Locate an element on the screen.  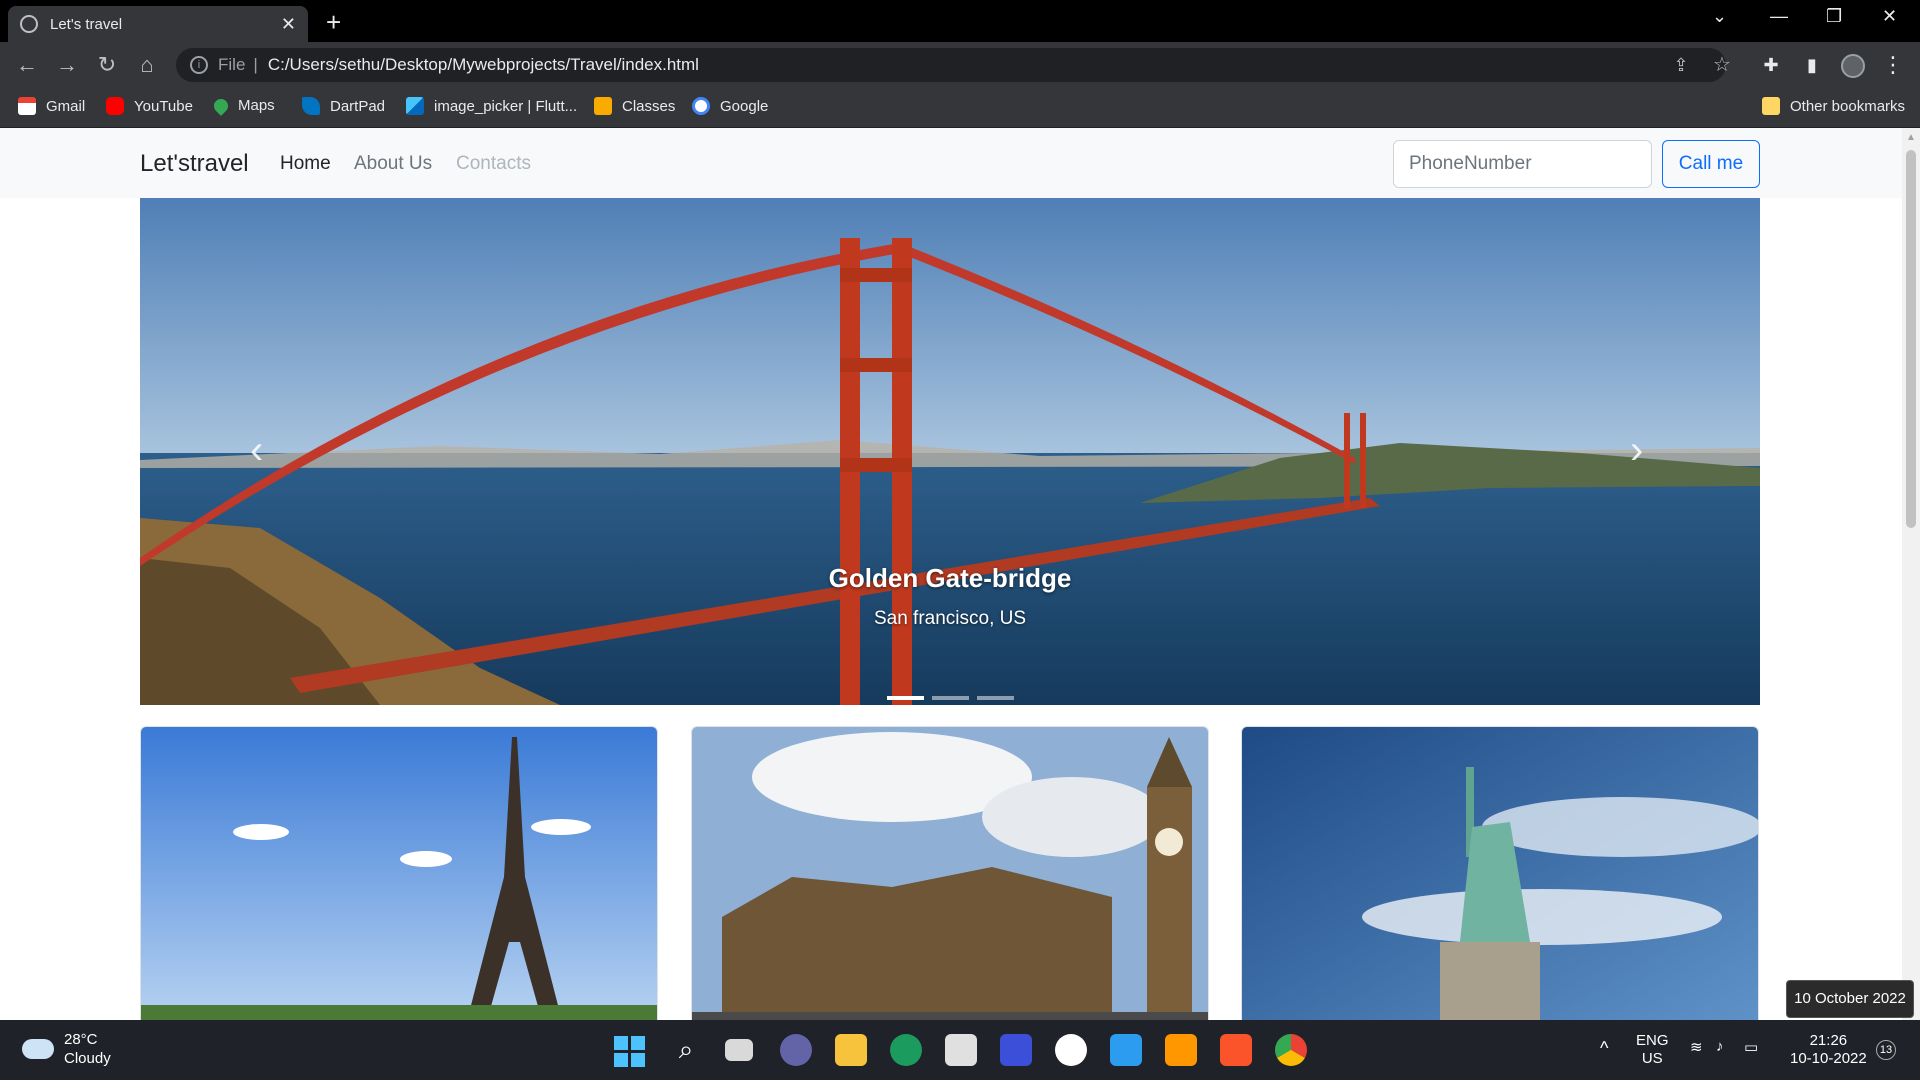
other-bookmarks-label: Other bookmarks is located at coordinates (1848, 106).